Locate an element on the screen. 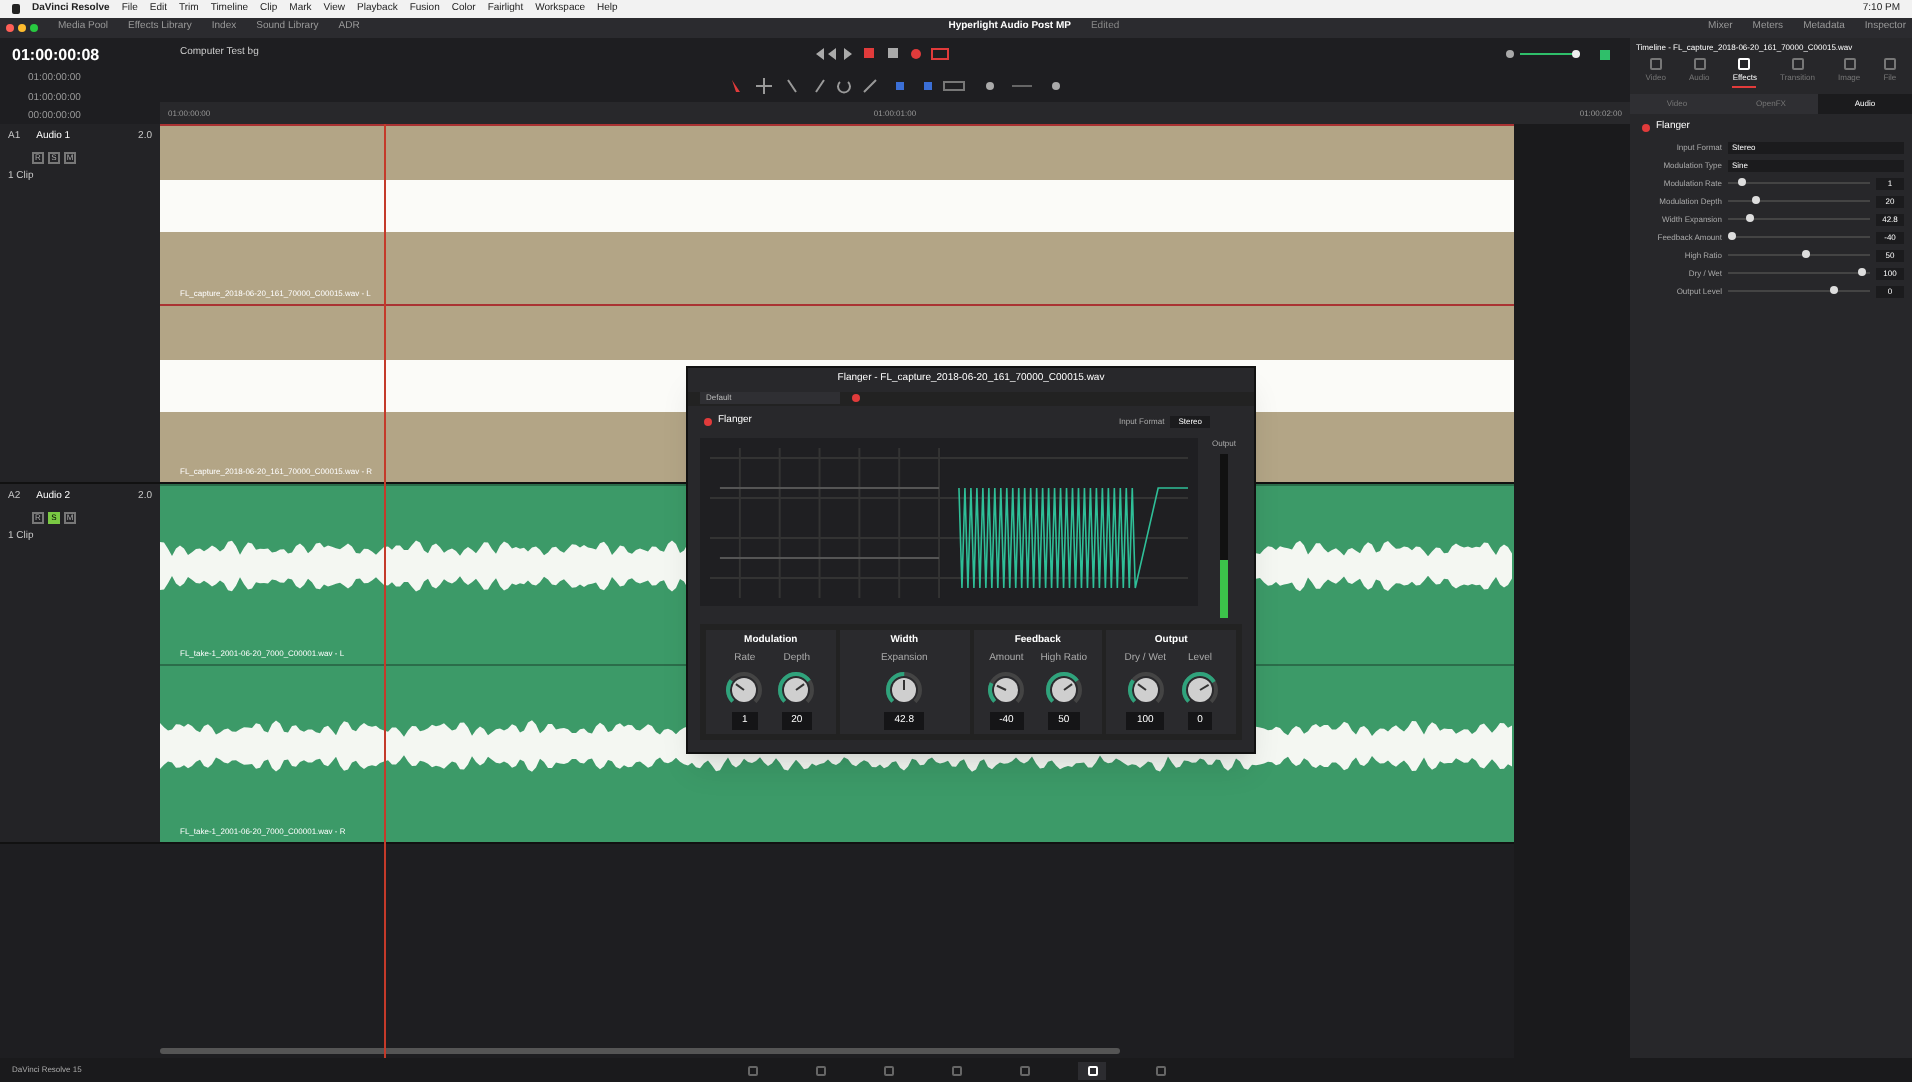  volume-slider-icon is located at coordinates (1544, 54).